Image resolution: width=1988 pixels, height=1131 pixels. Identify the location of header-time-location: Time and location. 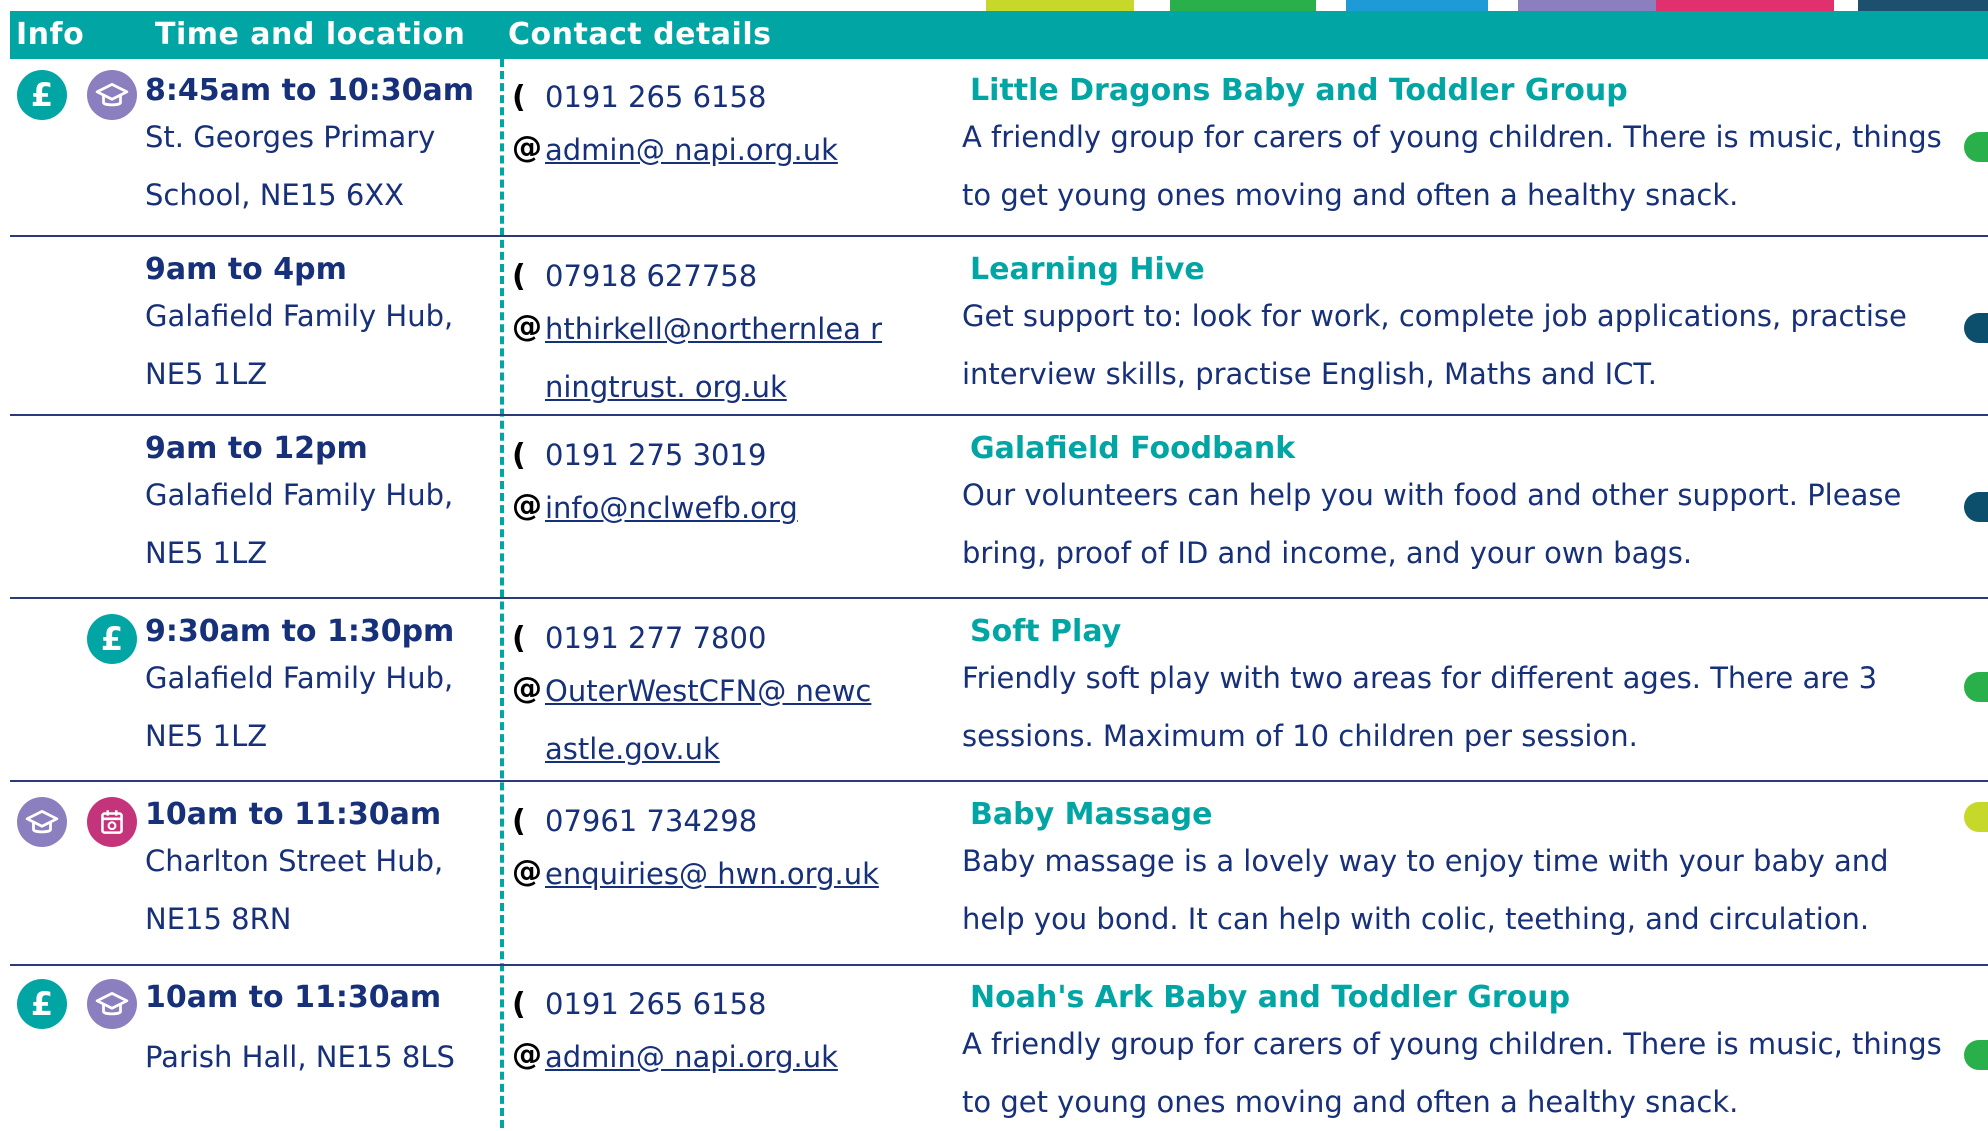
(310, 34).